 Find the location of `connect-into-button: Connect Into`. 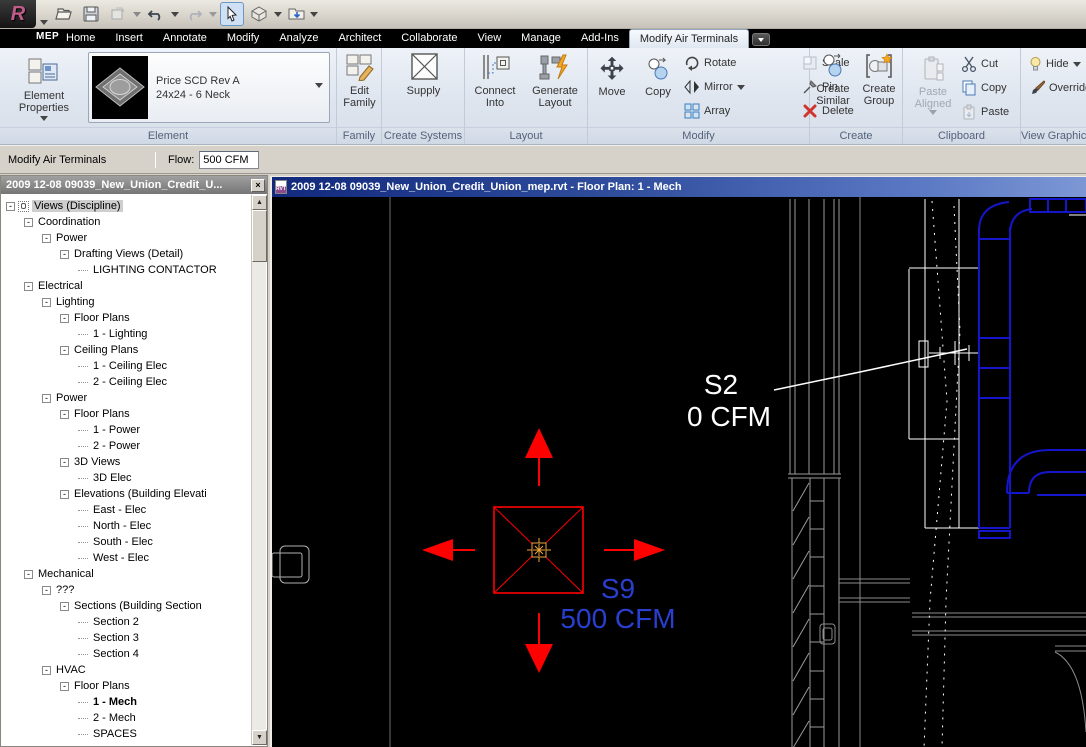

connect-into-button: Connect Into is located at coordinates (495, 86).